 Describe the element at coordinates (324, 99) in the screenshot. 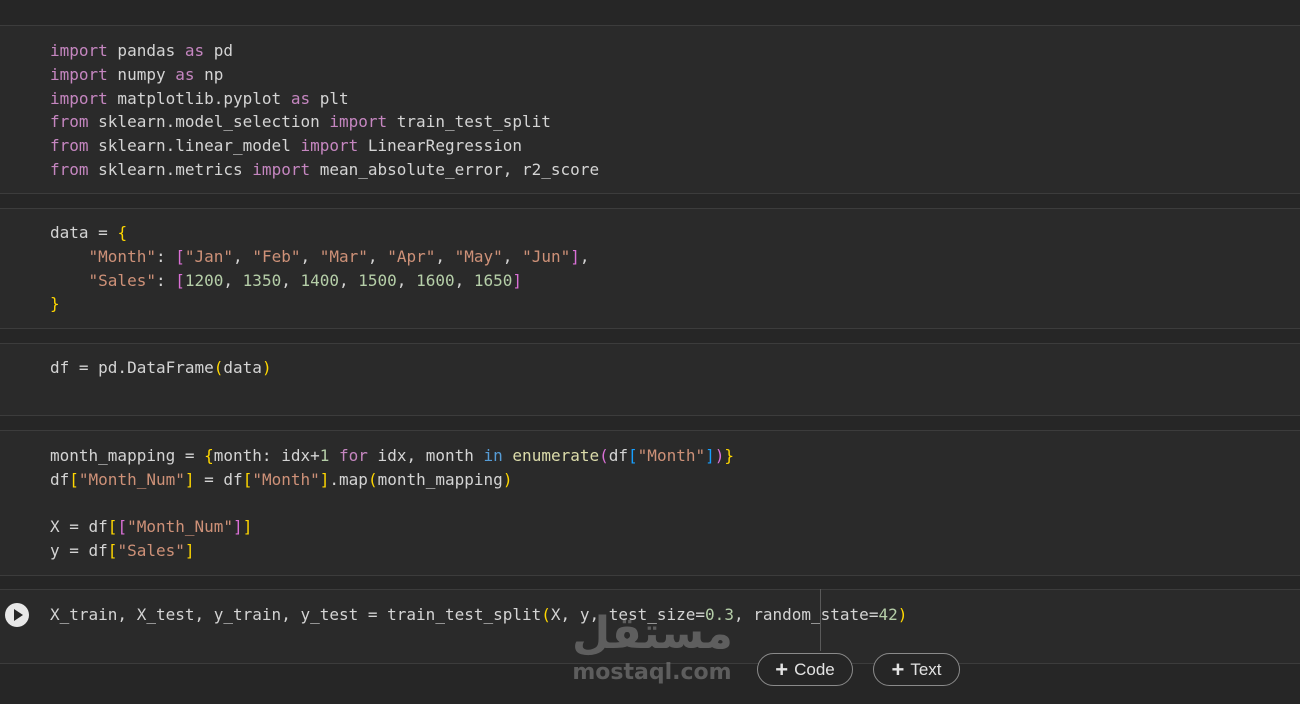

I see `code-line: import matplotlib.pyplot as plt` at that location.